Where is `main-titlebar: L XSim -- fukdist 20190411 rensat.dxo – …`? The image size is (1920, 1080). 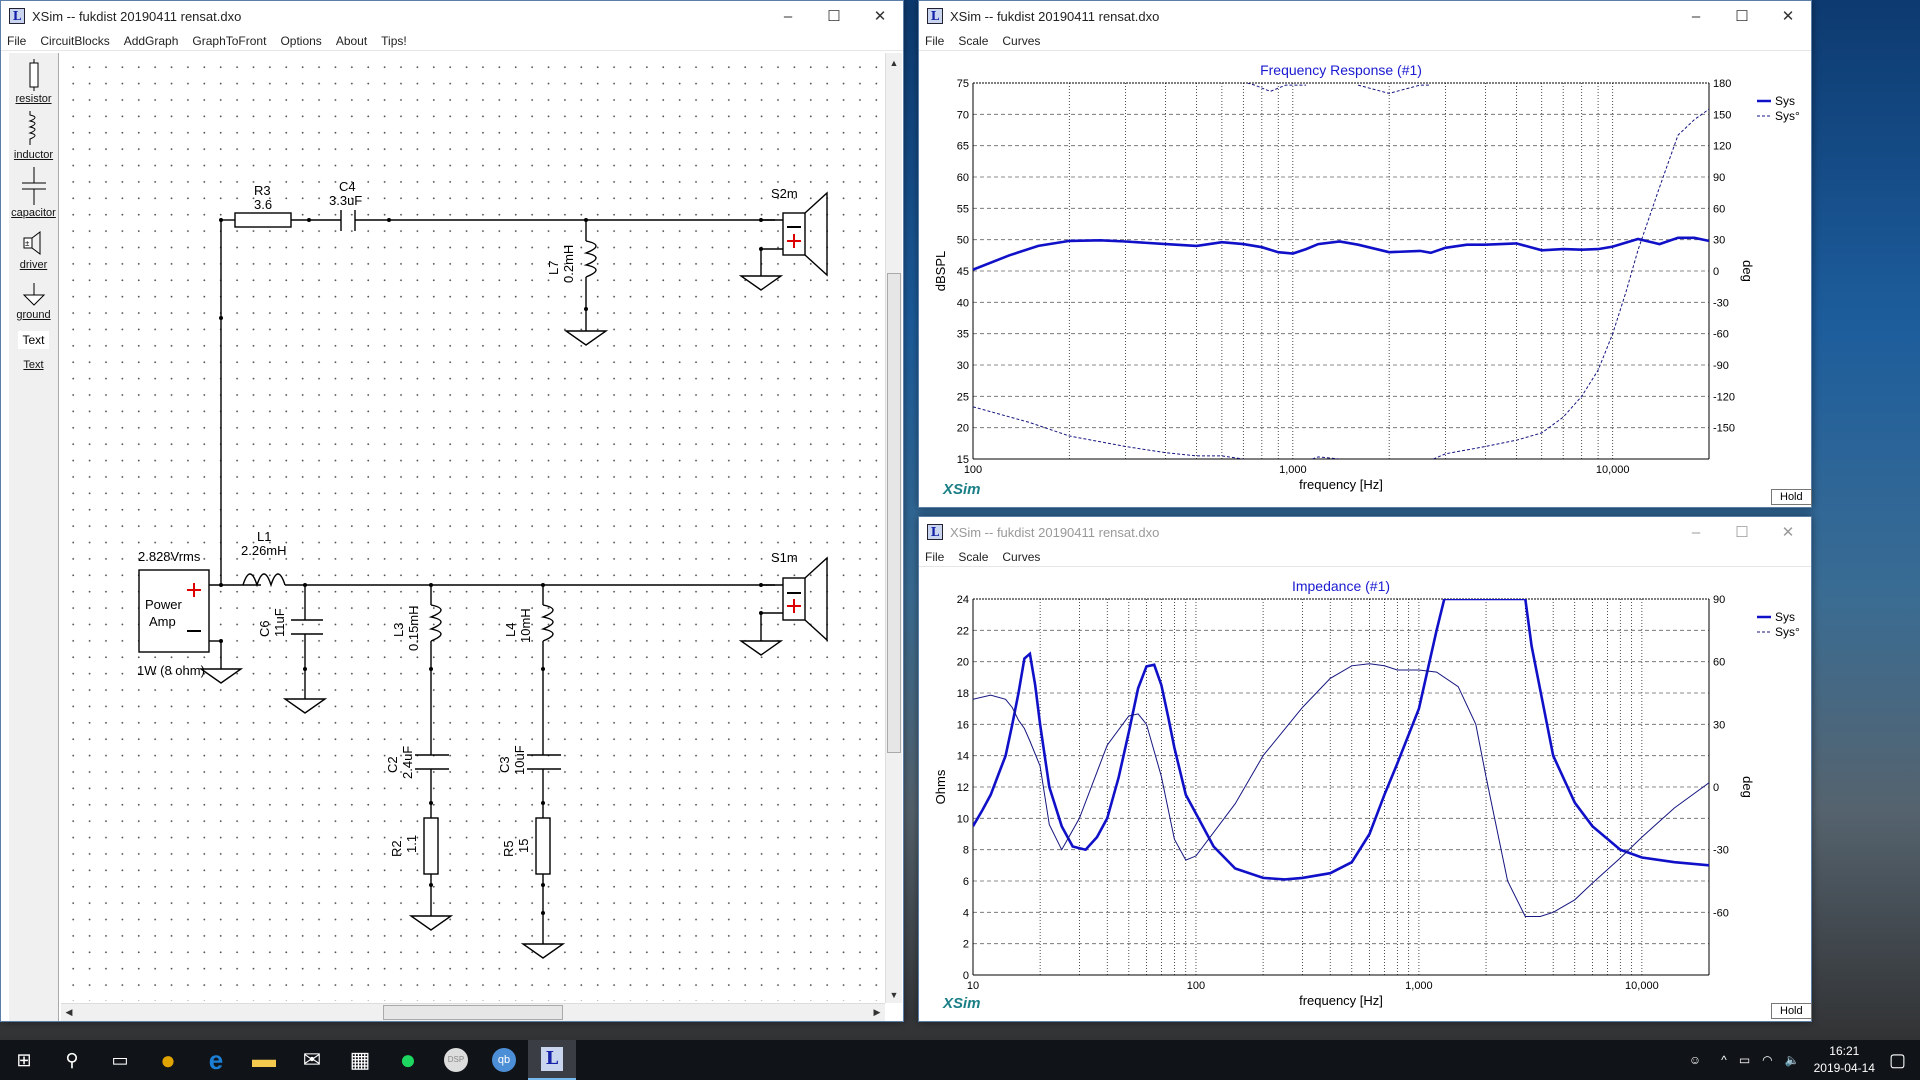 main-titlebar: L XSim -- fukdist 20190411 rensat.dxo – … is located at coordinates (452, 16).